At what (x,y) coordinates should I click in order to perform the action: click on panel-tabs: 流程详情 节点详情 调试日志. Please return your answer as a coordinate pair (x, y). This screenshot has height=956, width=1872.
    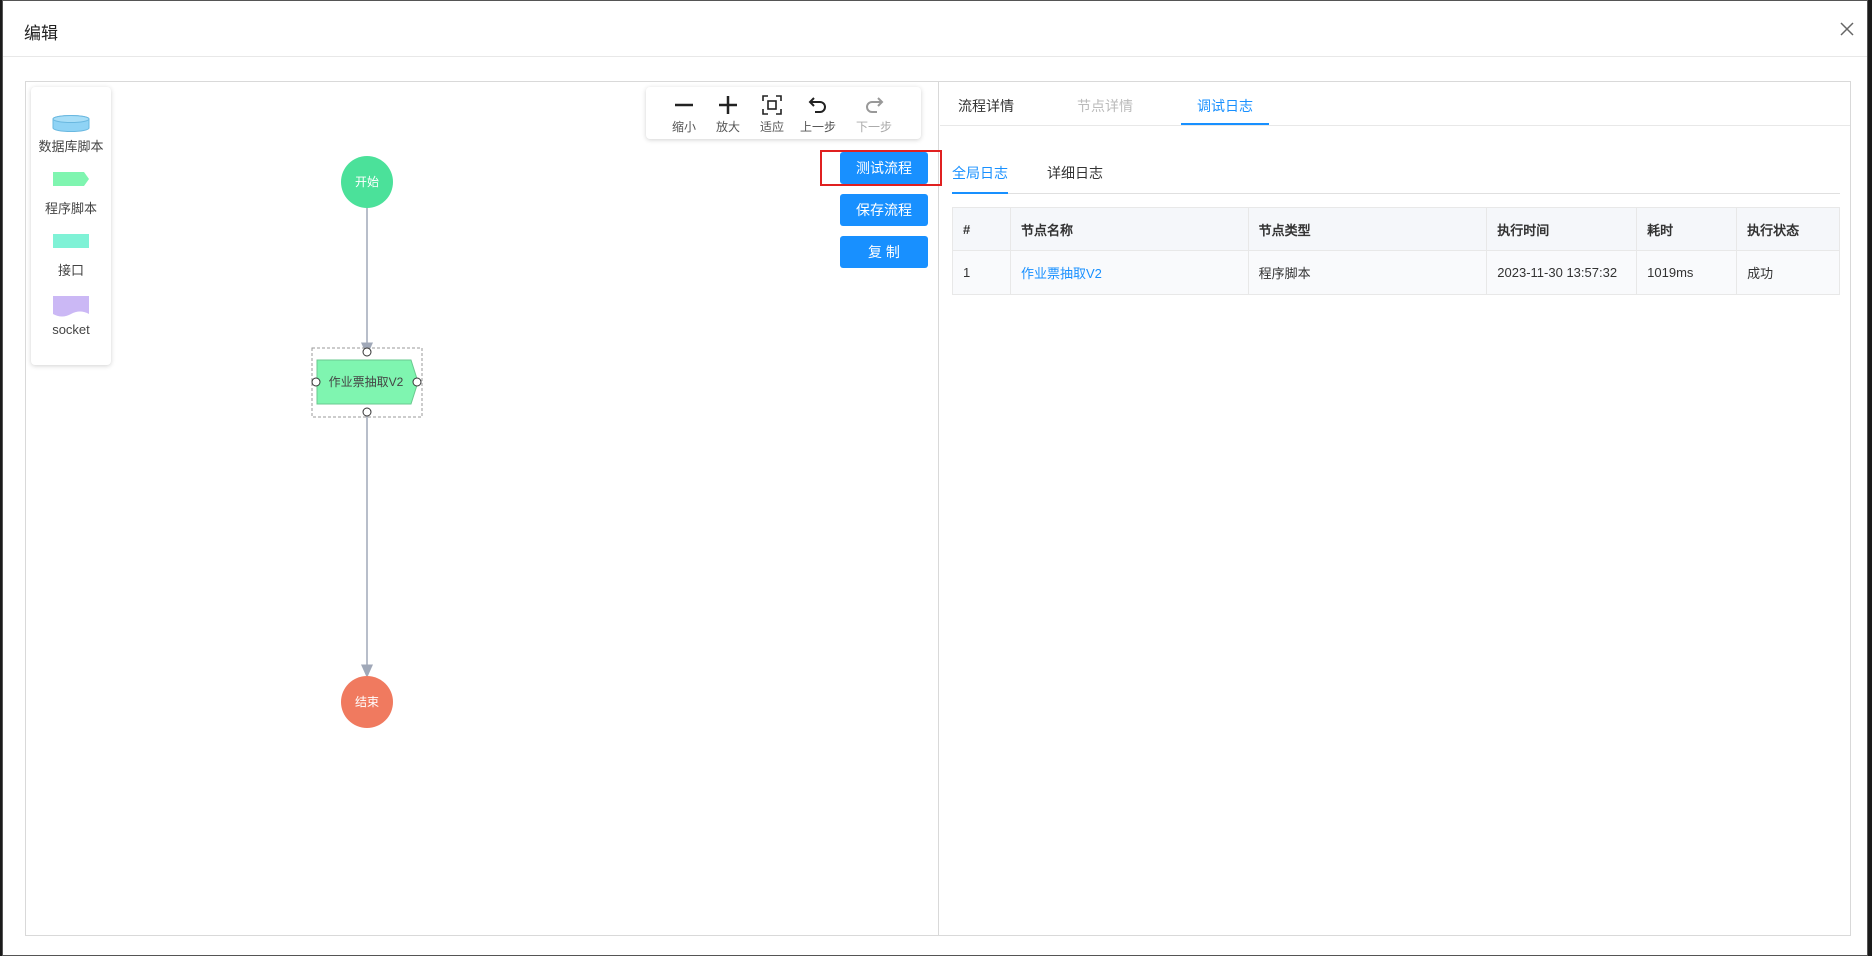
    Looking at the image, I should click on (1395, 104).